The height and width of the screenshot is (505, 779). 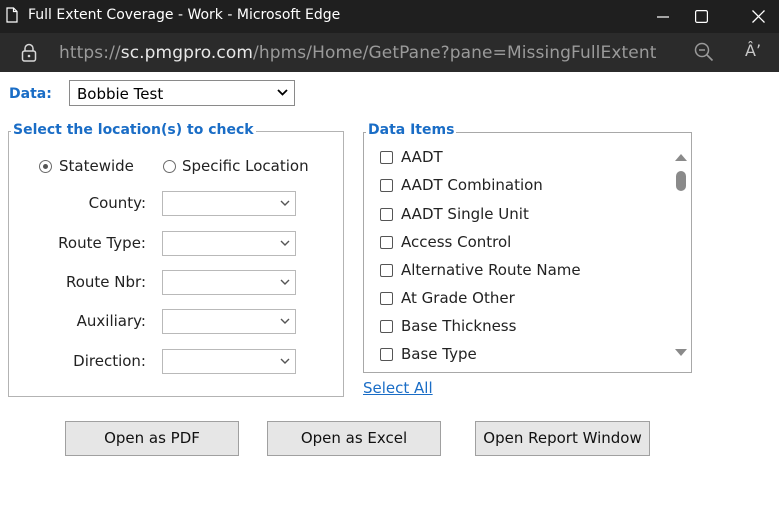 What do you see at coordinates (229, 321) in the screenshot?
I see `auxiliary-select` at bounding box center [229, 321].